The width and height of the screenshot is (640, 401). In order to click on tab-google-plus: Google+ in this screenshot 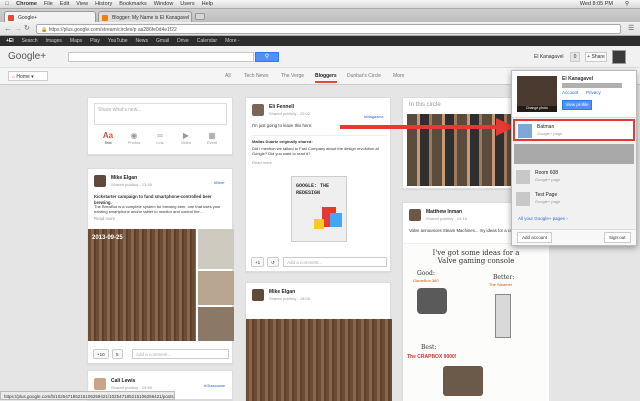, I will do `click(50, 16)`.